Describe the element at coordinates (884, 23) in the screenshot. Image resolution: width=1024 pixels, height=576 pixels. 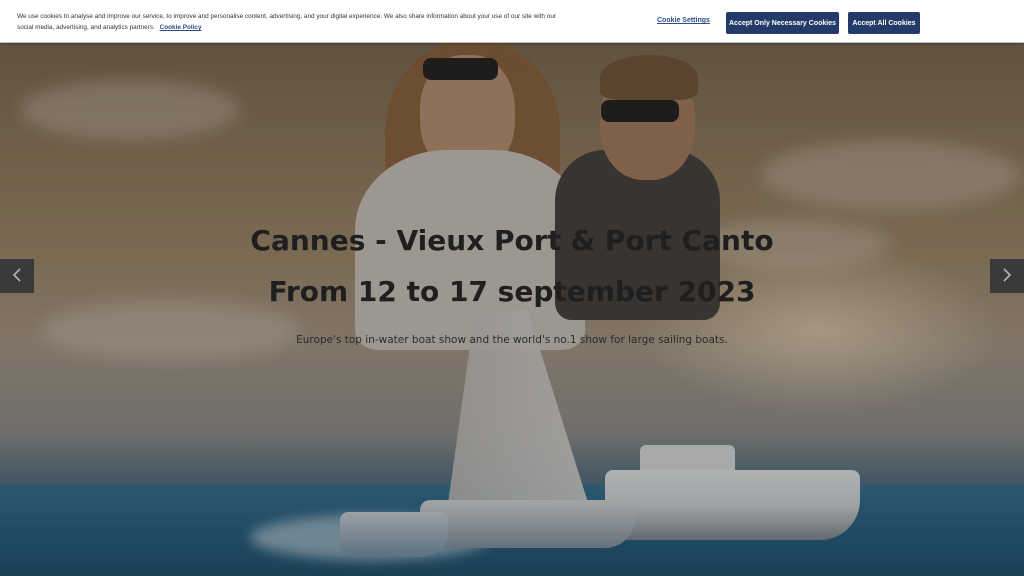
I see `accept-all-cookies-button: Accept All Cookies` at that location.